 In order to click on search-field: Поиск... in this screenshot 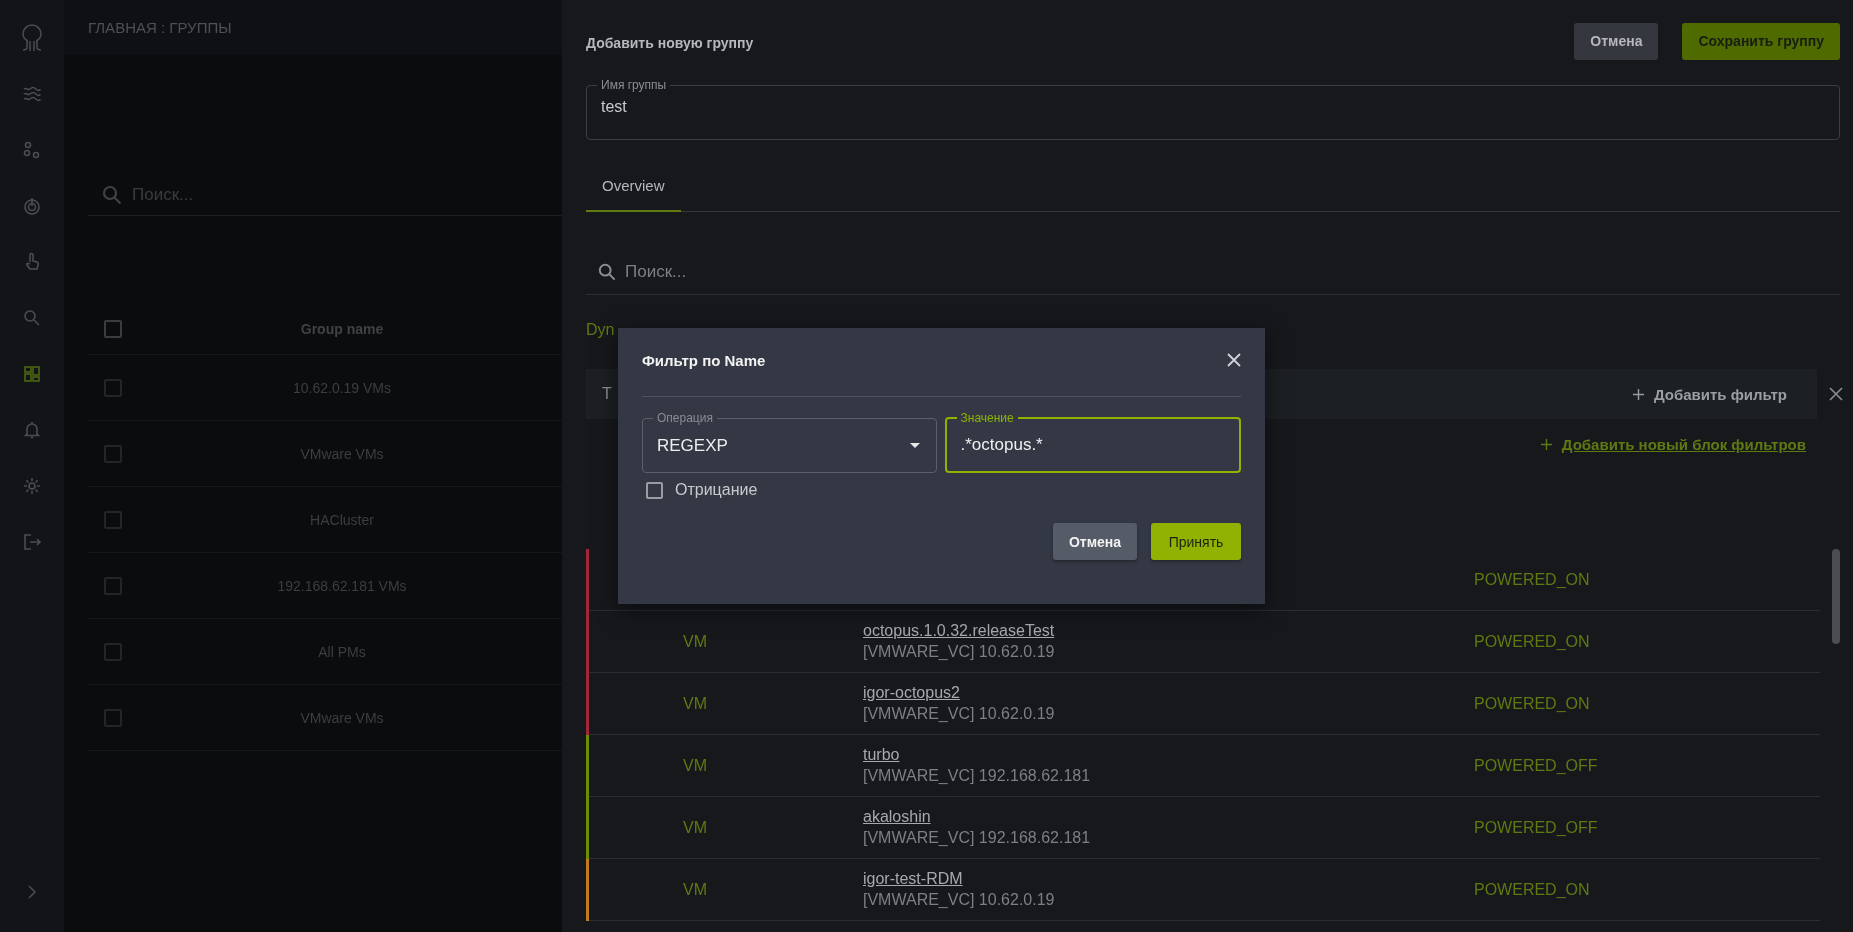, I will do `click(1213, 272)`.